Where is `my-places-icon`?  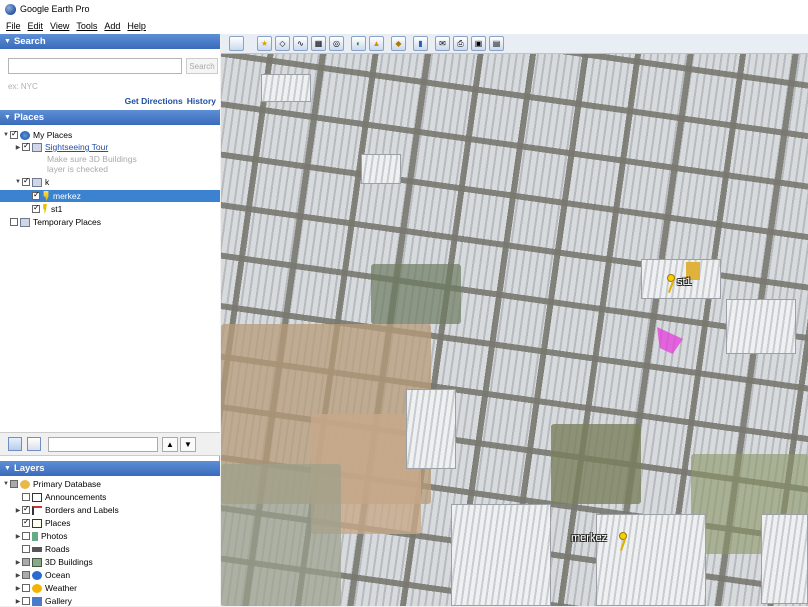
my-places-icon is located at coordinates (25, 135).